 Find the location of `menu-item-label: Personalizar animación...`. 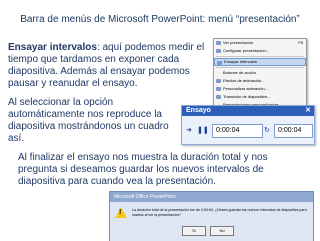

menu-item-label: Personalizar animación... is located at coordinates (245, 88).